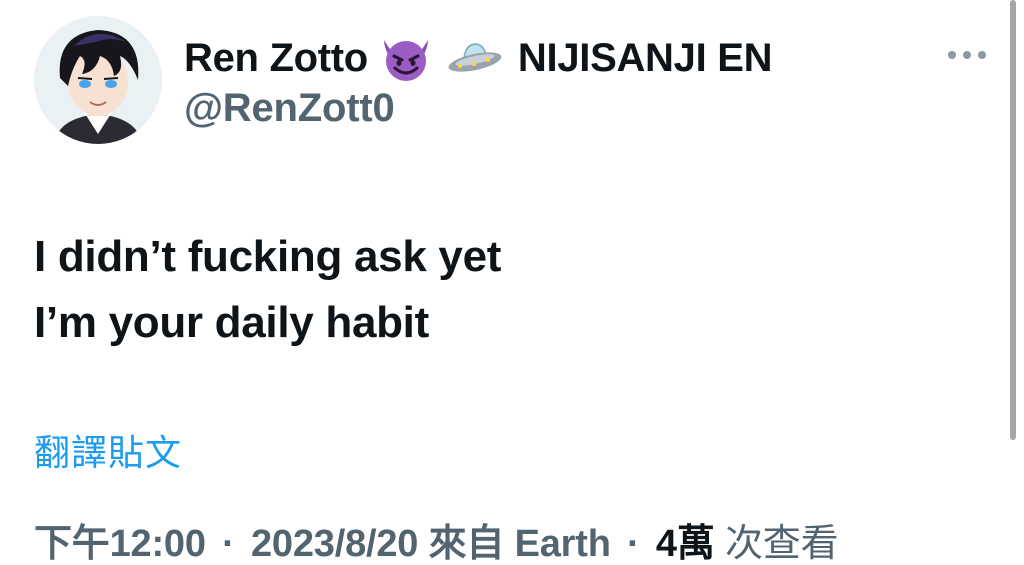 The width and height of the screenshot is (1024, 565). Describe the element at coordinates (108, 450) in the screenshot. I see `translate-post-link: 翻譯貼文` at that location.